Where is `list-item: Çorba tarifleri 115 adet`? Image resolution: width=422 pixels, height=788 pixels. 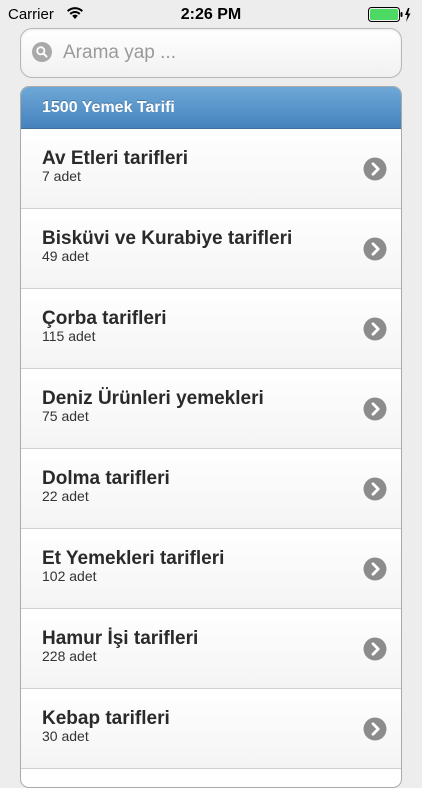
list-item: Çorba tarifleri 115 adet is located at coordinates (211, 329).